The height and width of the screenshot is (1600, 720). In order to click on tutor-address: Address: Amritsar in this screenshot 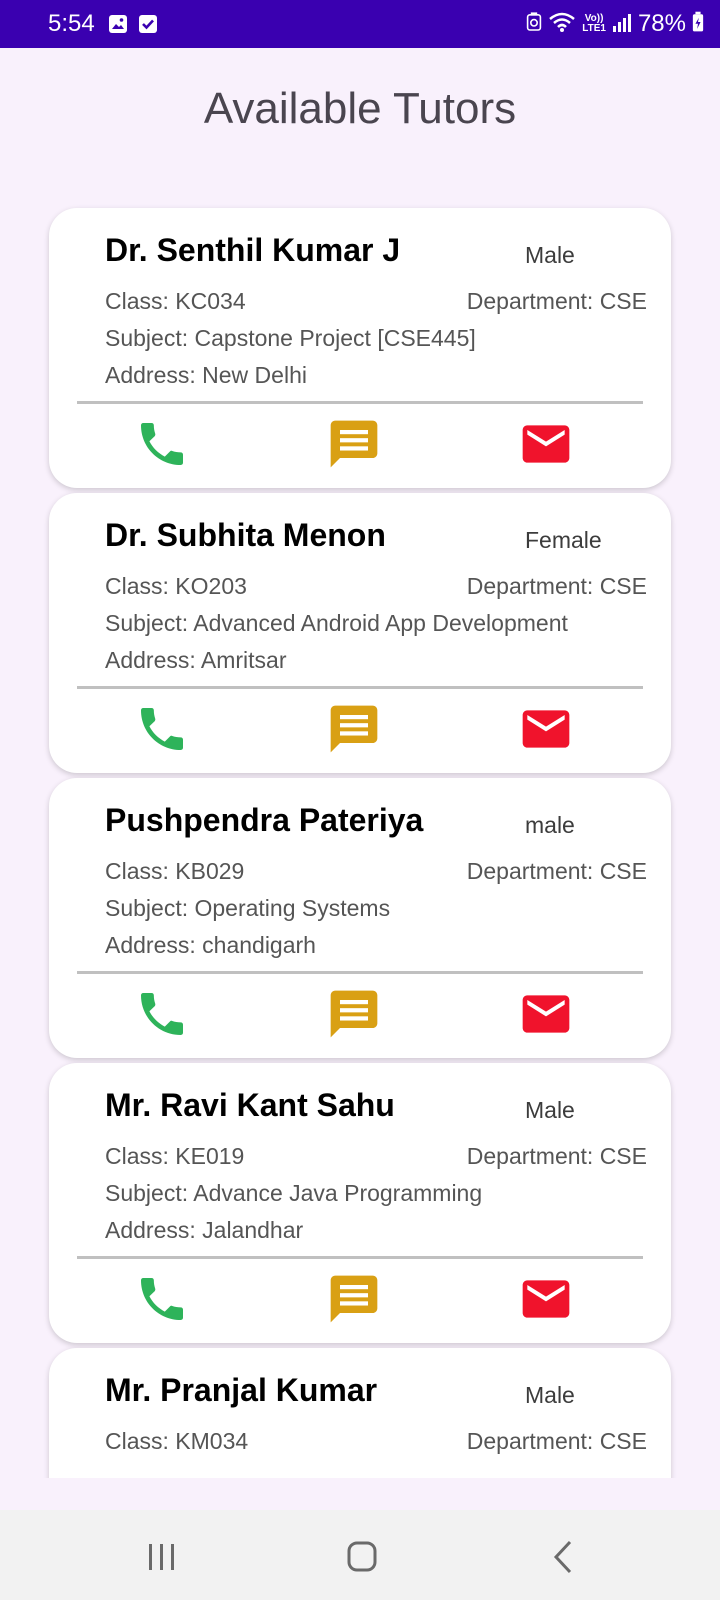, I will do `click(196, 660)`.